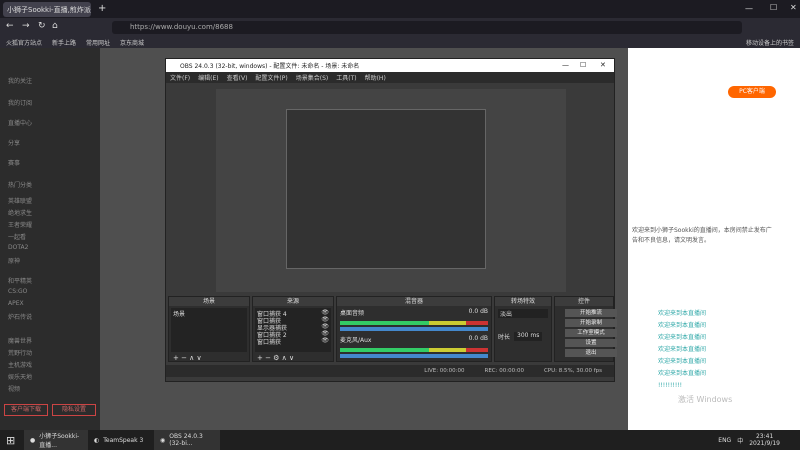 The image size is (800, 450). I want to click on chat-notice: 欢迎来到小狮子Sookki的直播间，本房间禁止发布广告和不良信息，请文明发言。, so click(702, 235).